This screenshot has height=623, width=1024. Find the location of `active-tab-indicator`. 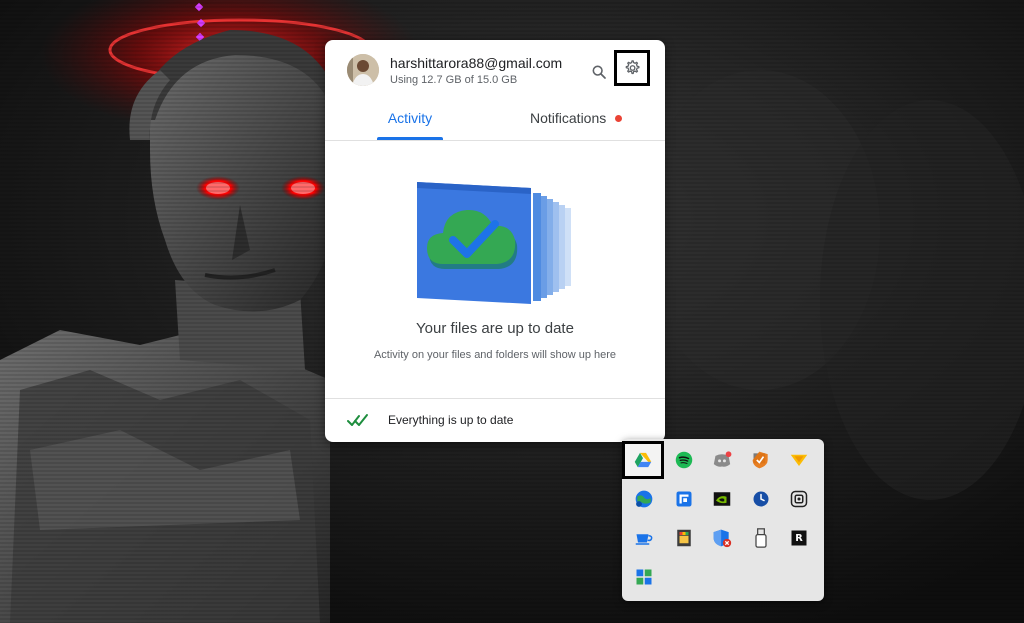

active-tab-indicator is located at coordinates (410, 138).